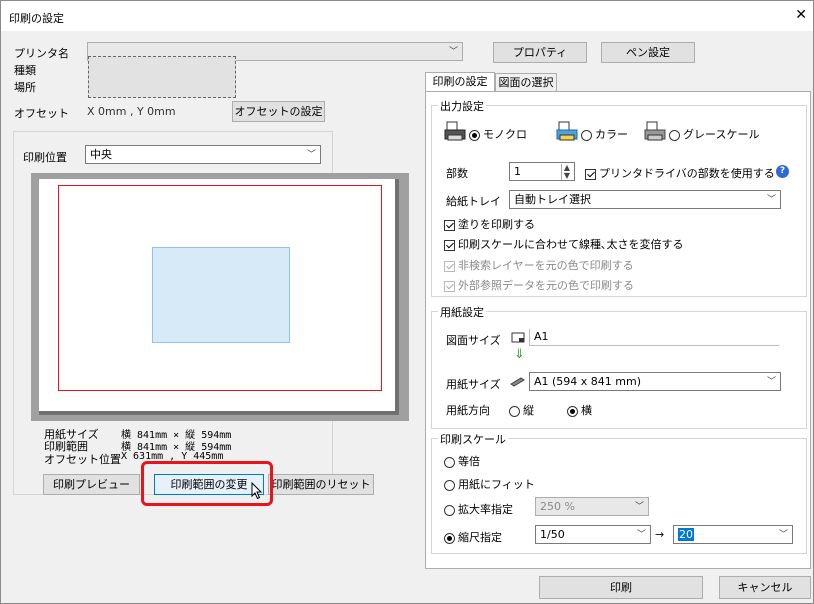  Describe the element at coordinates (257, 491) in the screenshot. I see `mouse-pointer-icon` at that location.